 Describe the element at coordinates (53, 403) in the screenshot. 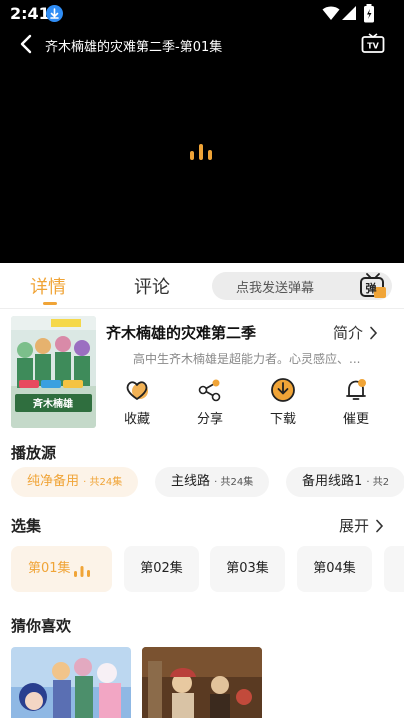

I see `svg-text: 斉木楠雄` at that location.